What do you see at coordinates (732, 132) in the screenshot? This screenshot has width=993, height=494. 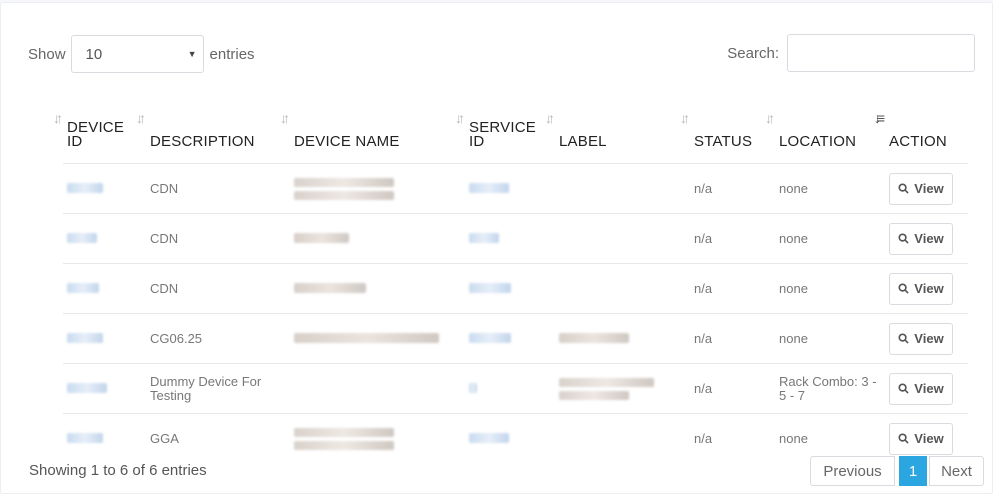 I see `column-header-status: STATUS ↓↑` at bounding box center [732, 132].